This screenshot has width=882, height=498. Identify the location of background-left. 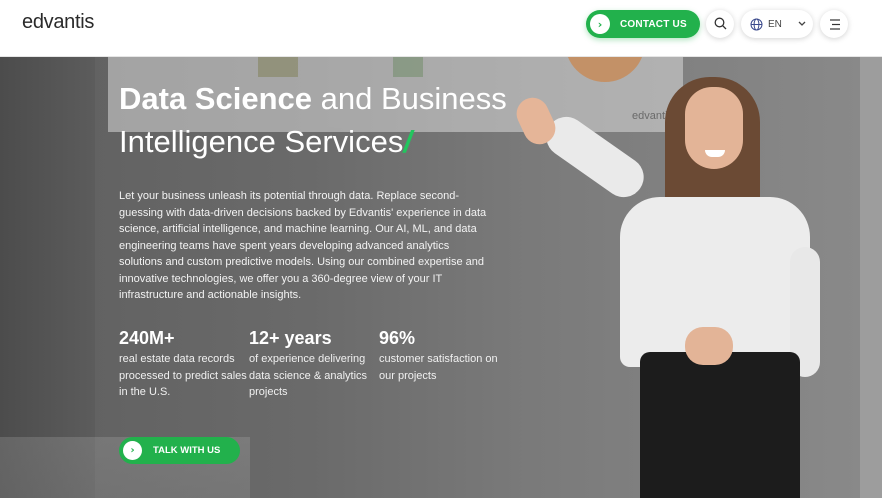
(47, 277).